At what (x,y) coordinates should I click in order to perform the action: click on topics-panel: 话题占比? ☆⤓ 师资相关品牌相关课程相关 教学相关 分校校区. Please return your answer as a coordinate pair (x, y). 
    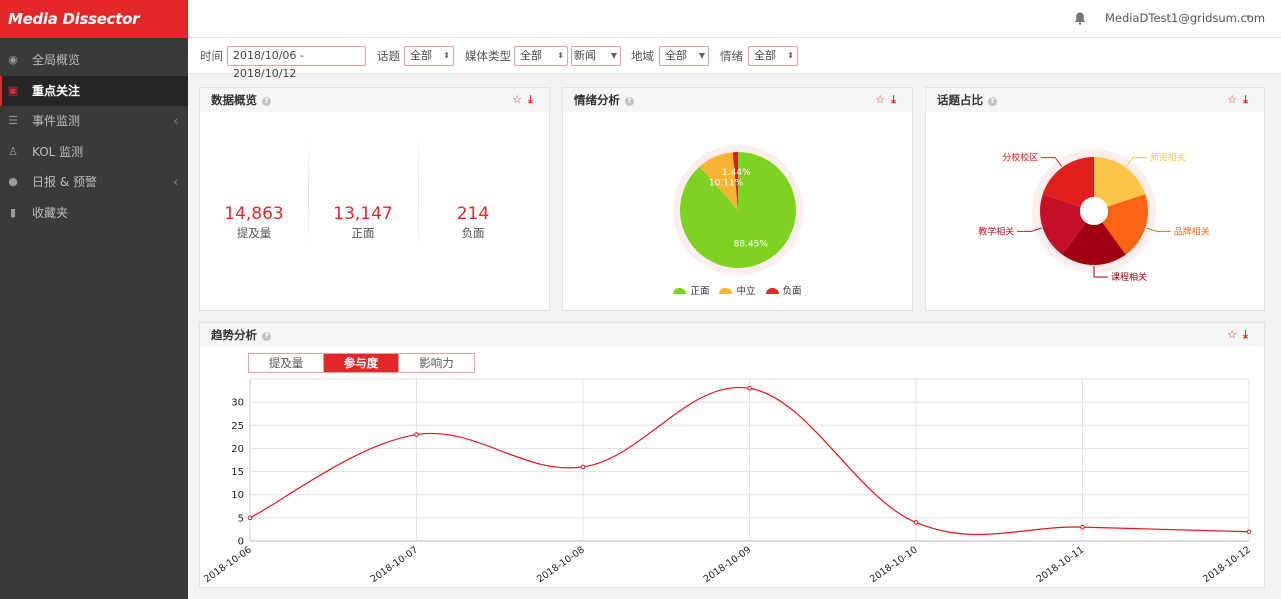
    Looking at the image, I should click on (1095, 199).